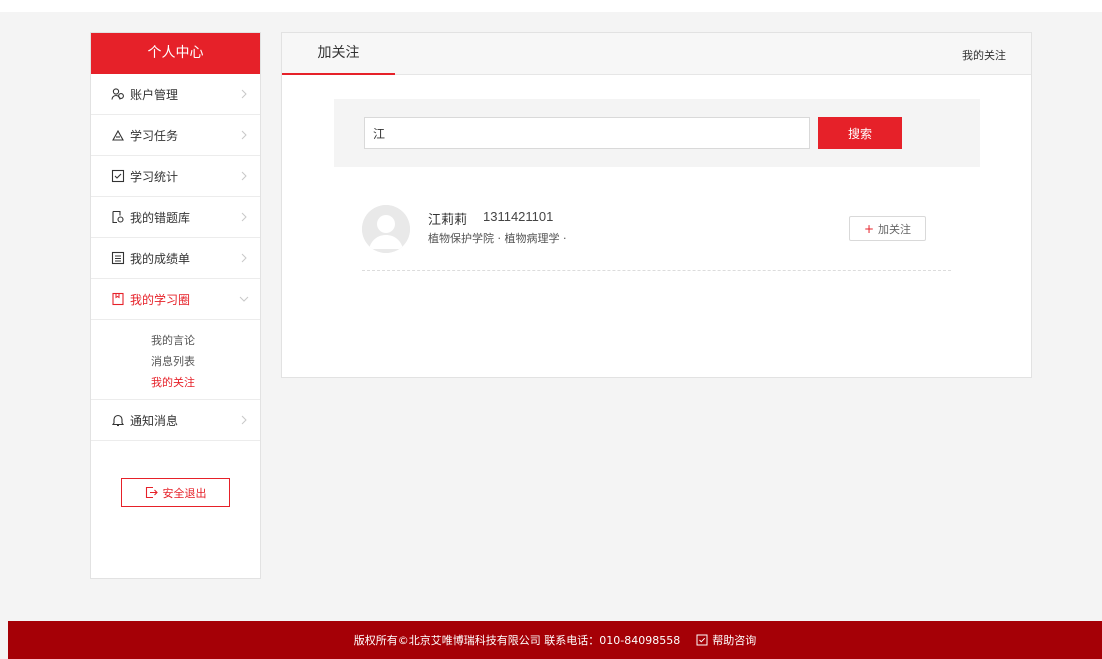  Describe the element at coordinates (551, 6) in the screenshot. I see `top-bar` at that location.